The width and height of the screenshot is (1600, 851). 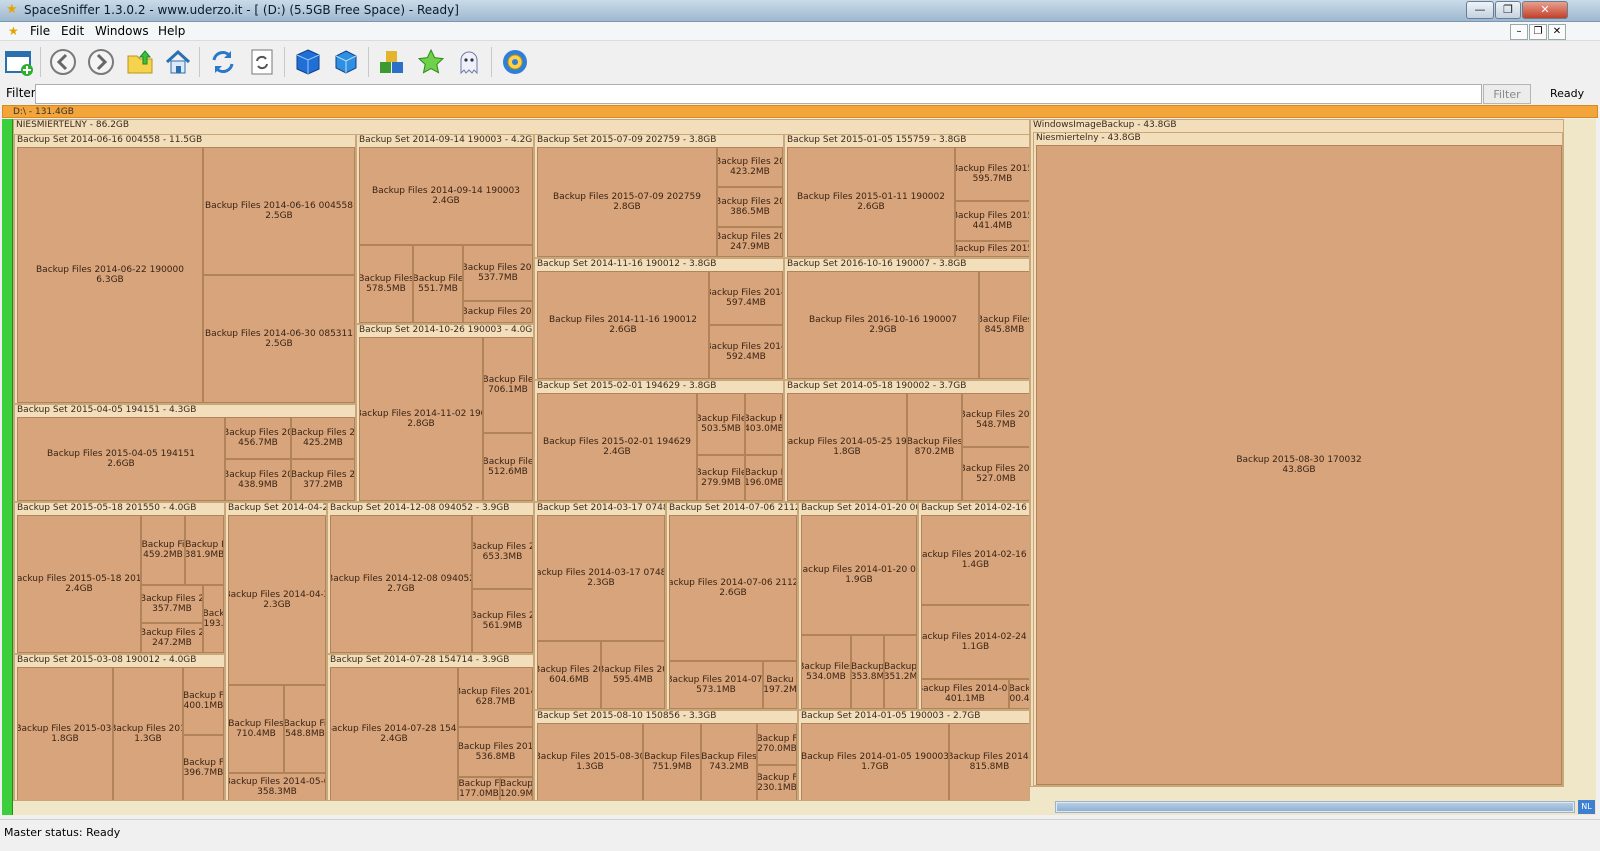 I want to click on menu-edit: Edit, so click(x=72, y=31).